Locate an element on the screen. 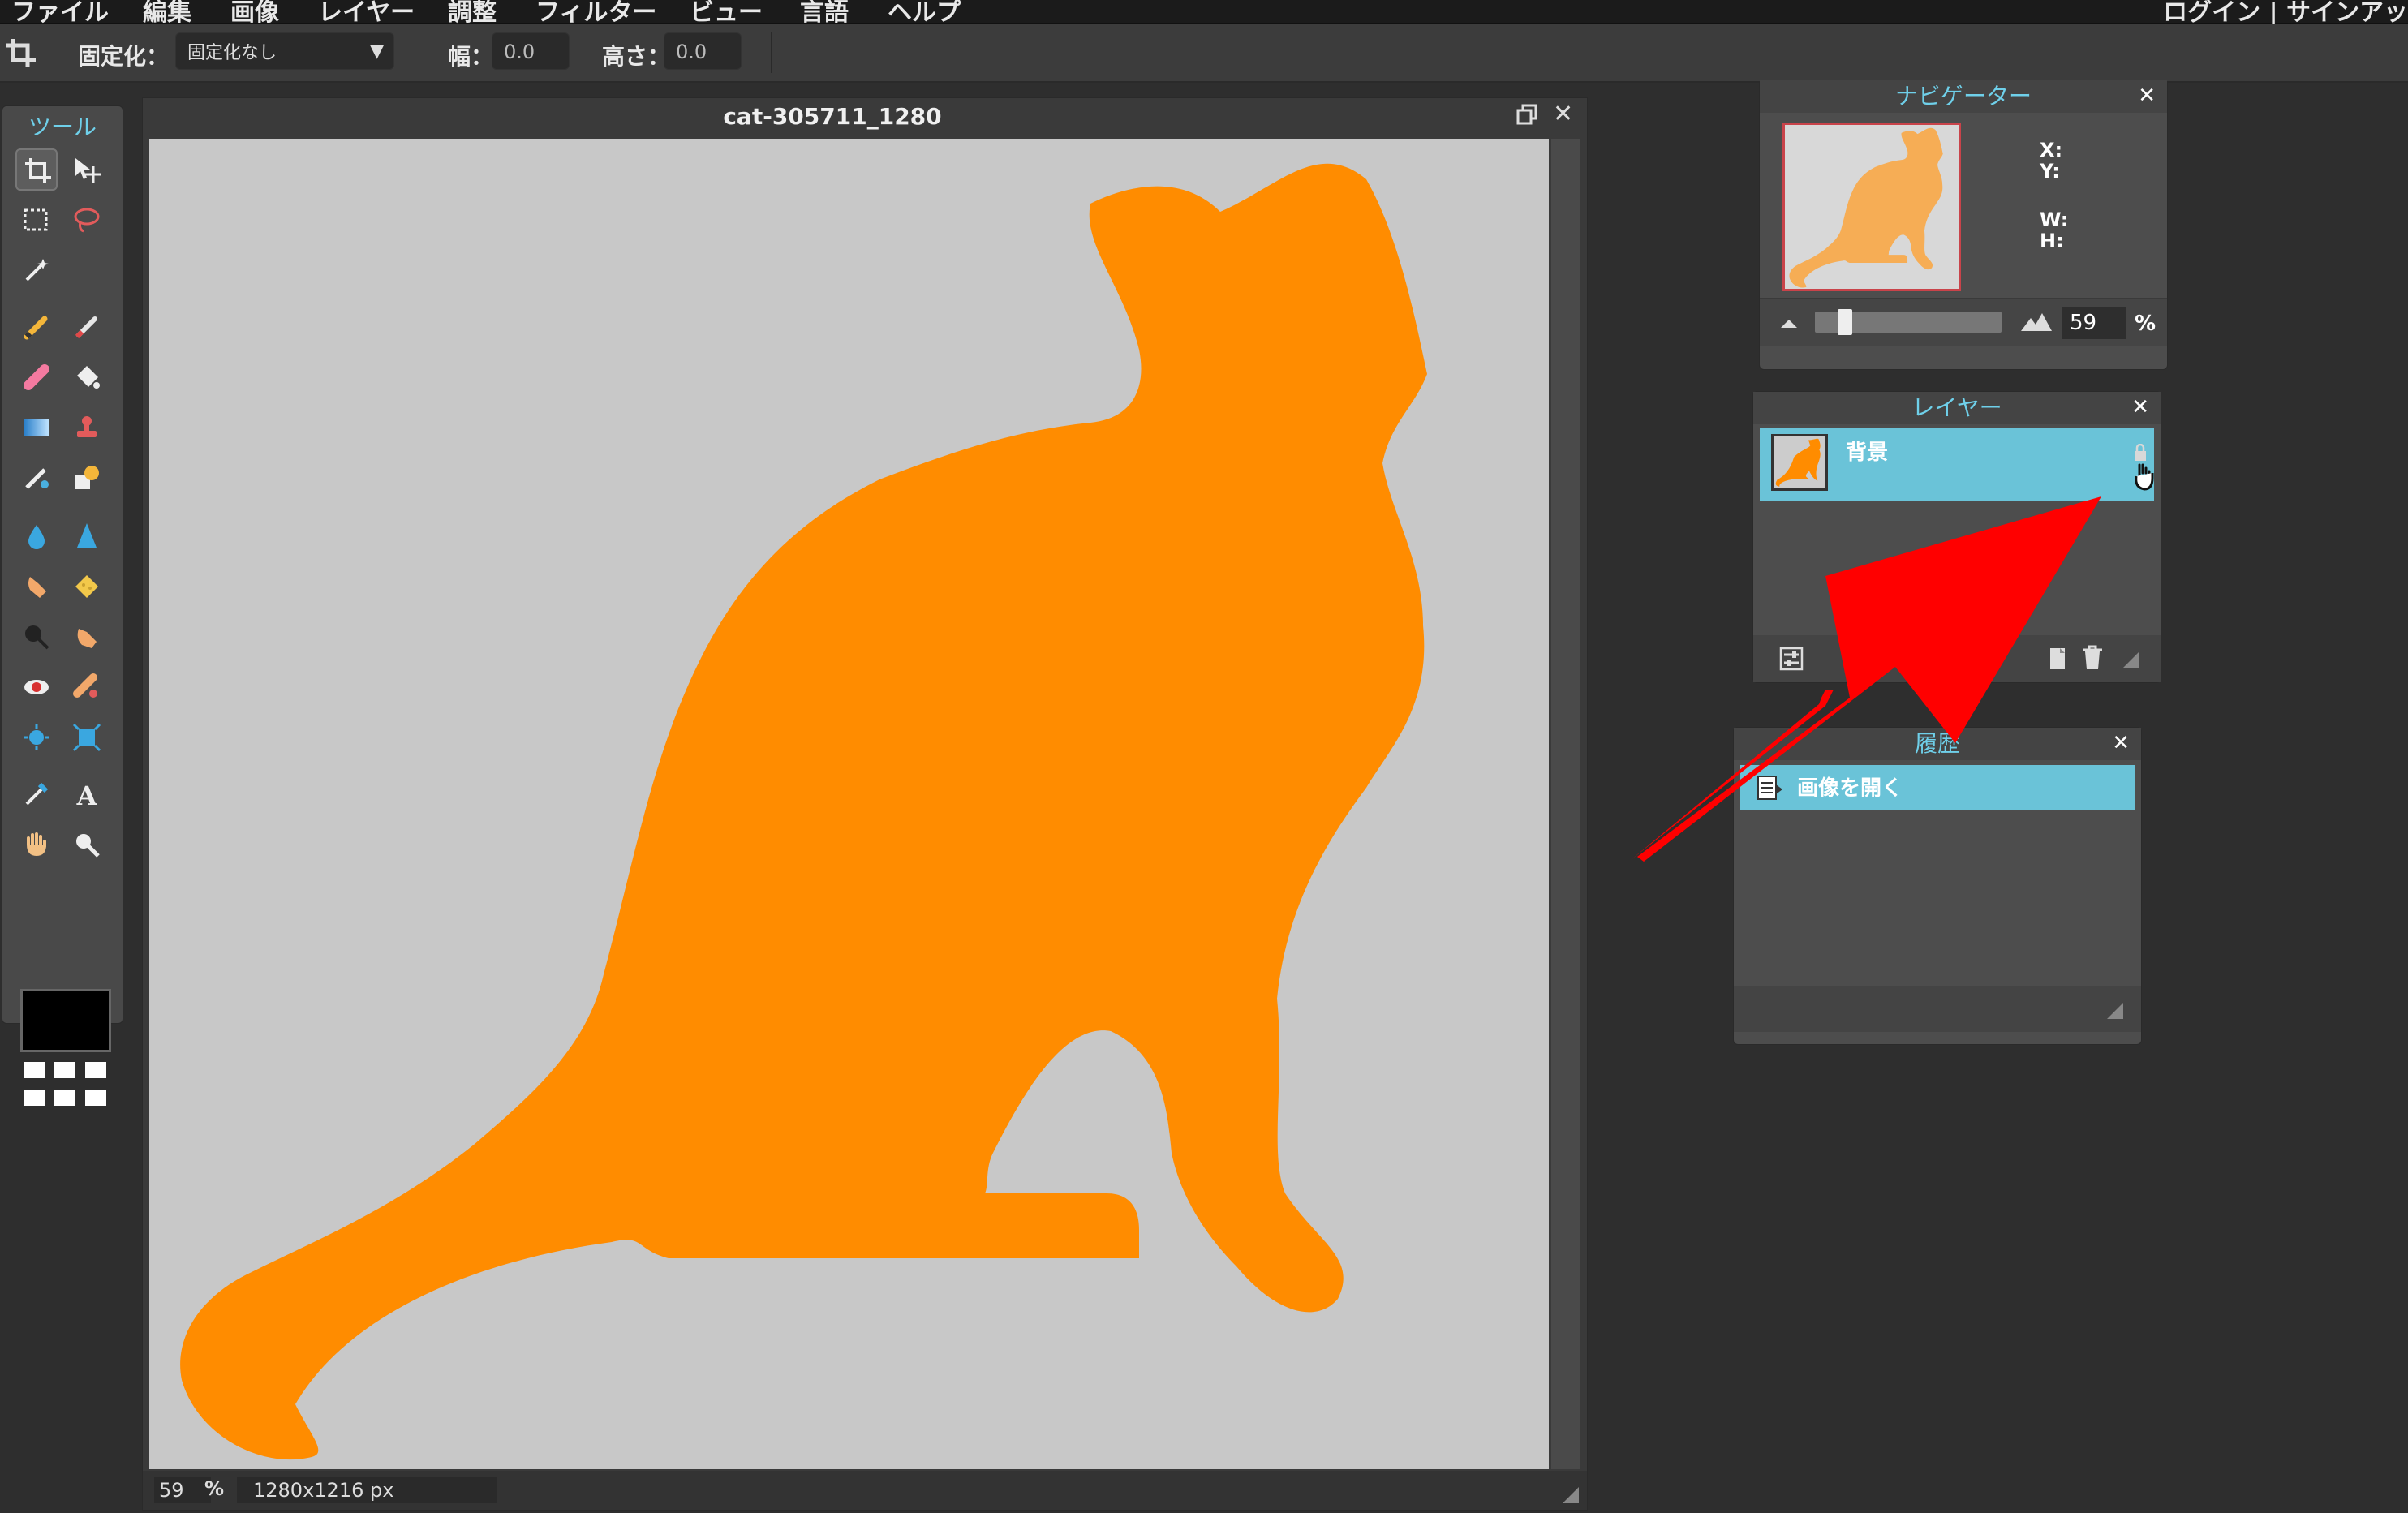  color-replace-tool is located at coordinates (36, 478).